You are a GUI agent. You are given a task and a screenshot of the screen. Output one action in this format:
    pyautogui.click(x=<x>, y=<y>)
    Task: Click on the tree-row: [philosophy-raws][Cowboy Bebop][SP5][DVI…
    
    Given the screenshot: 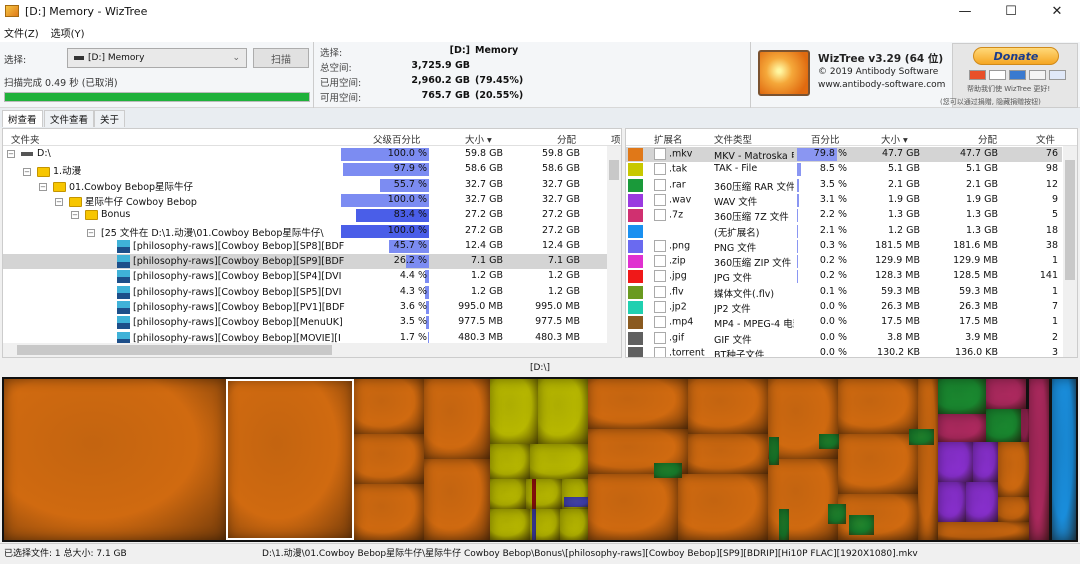 What is the action you would take?
    pyautogui.click(x=305, y=292)
    